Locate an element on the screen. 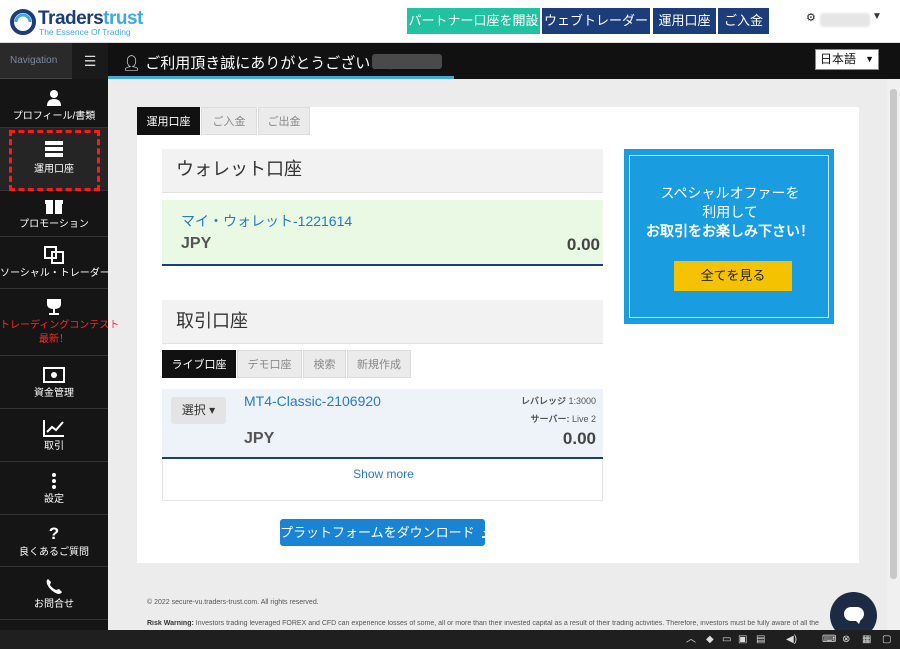 The image size is (900, 649). promo-line-3: お取引をお楽しみ下さい！ is located at coordinates (730, 231).